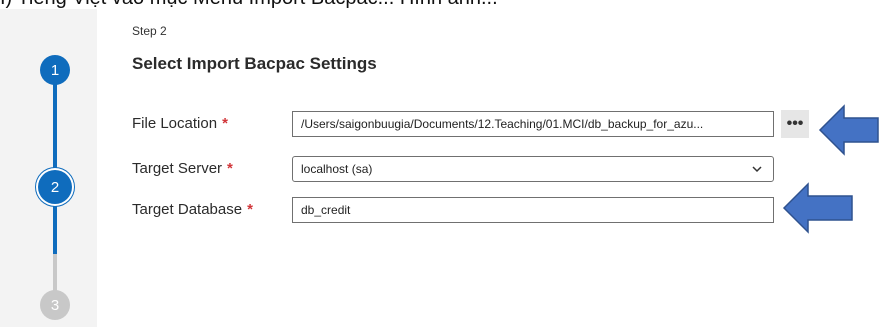 This screenshot has width=883, height=327. I want to click on step-2-indicator: 2, so click(55, 187).